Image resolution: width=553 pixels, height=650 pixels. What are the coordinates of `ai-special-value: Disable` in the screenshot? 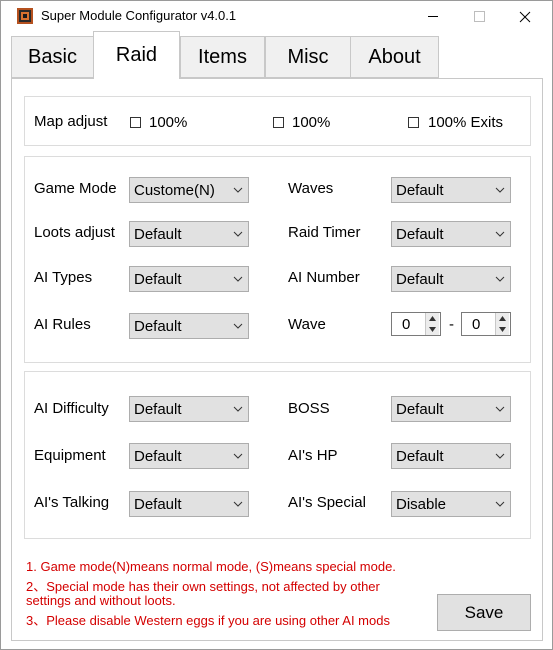 It's located at (421, 504).